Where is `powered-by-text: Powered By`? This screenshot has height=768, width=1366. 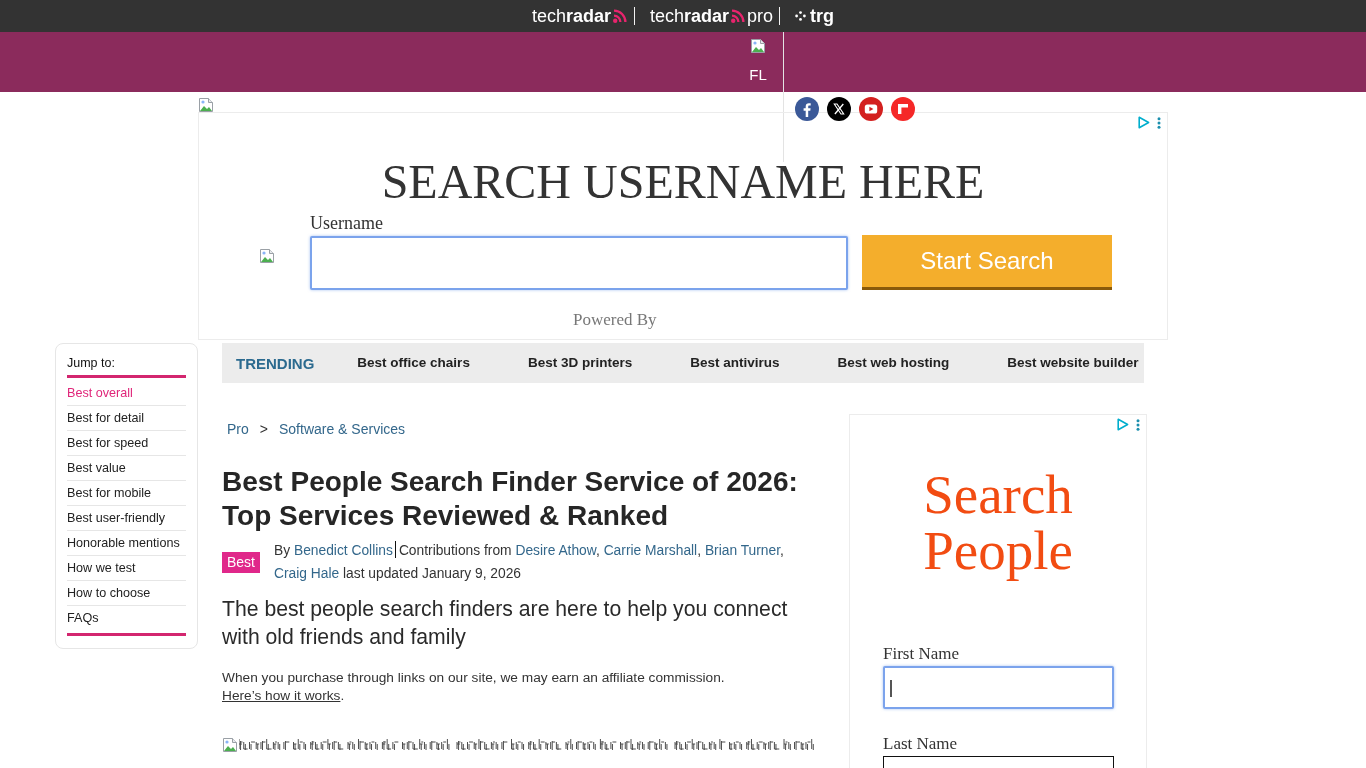
powered-by-text: Powered By is located at coordinates (615, 320).